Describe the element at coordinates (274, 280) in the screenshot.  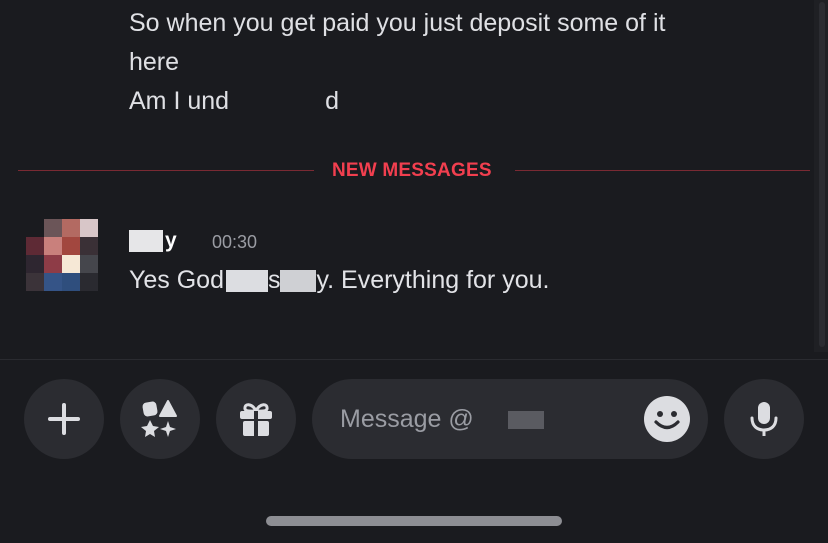
I see `message-text-part-2: s` at that location.